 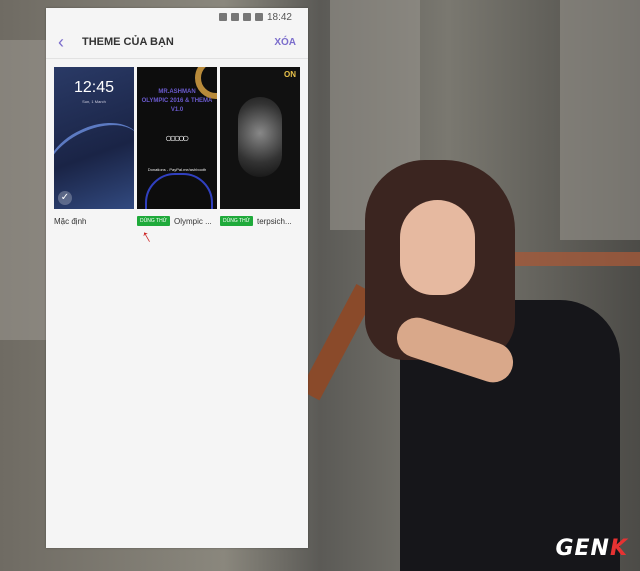 What do you see at coordinates (177, 101) in the screenshot?
I see `preview-text-line: OLYMPIC 2016 & THEMA` at bounding box center [177, 101].